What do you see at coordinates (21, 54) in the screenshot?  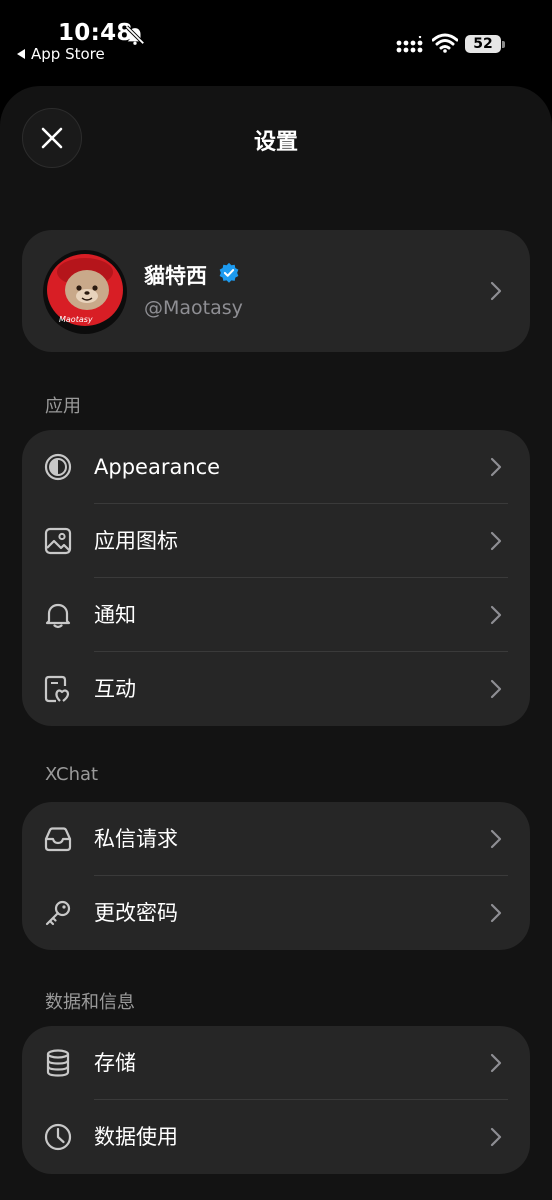 I see `back-arrow-icon` at bounding box center [21, 54].